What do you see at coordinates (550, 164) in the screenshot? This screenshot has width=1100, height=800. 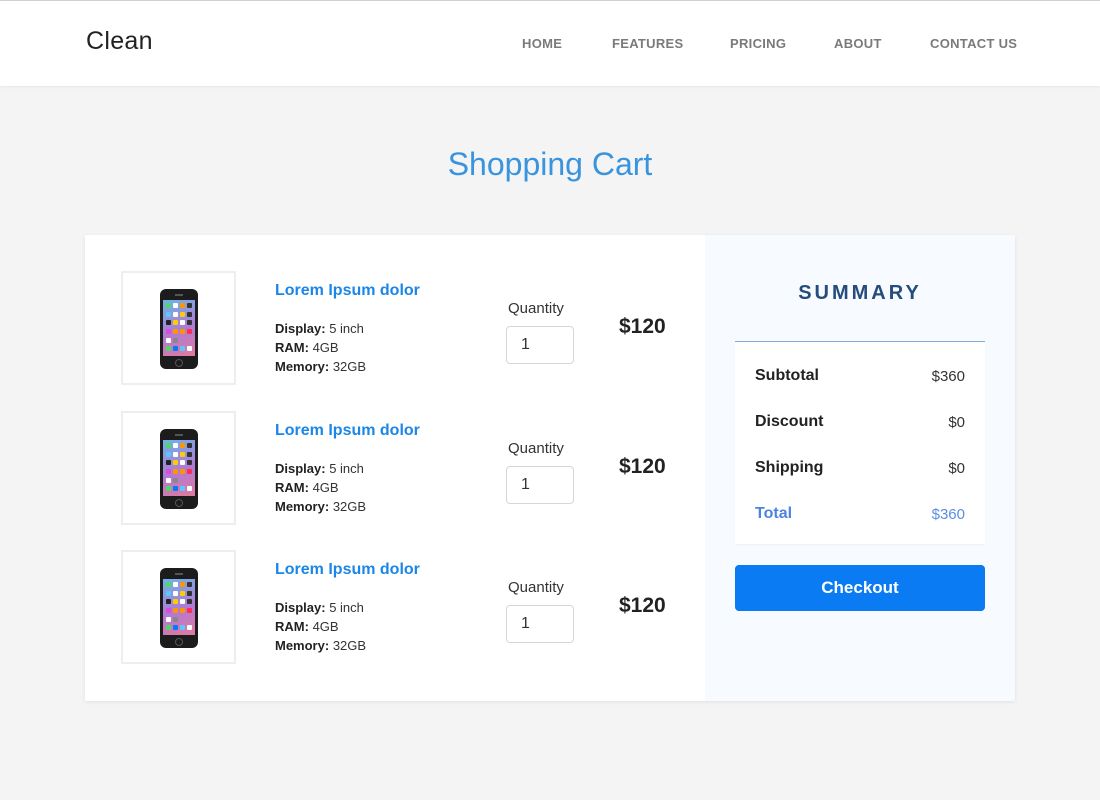 I see `page-title: Shopping Cart` at bounding box center [550, 164].